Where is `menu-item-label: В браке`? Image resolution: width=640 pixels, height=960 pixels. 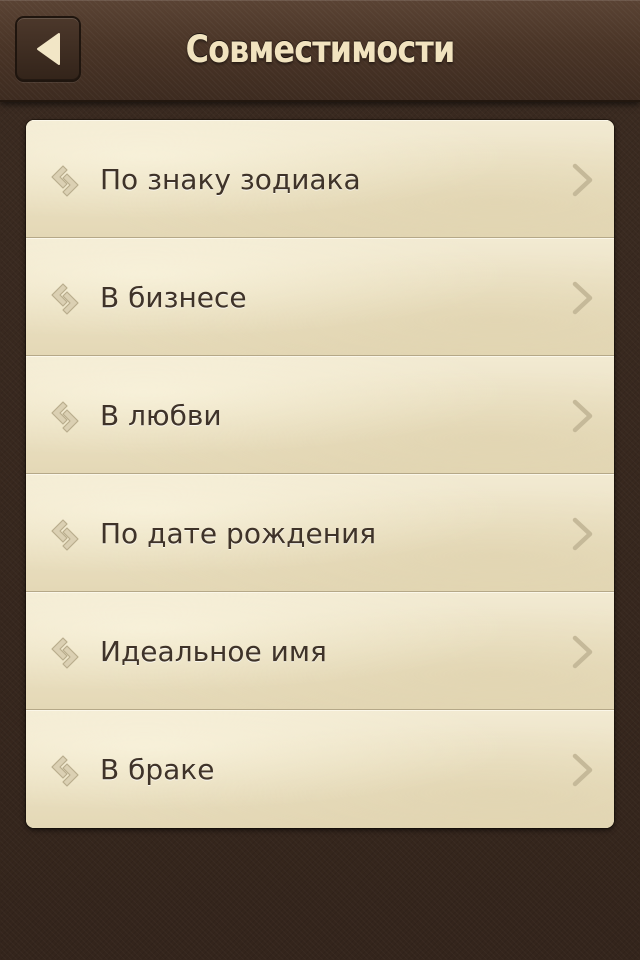 menu-item-label: В браке is located at coordinates (157, 769).